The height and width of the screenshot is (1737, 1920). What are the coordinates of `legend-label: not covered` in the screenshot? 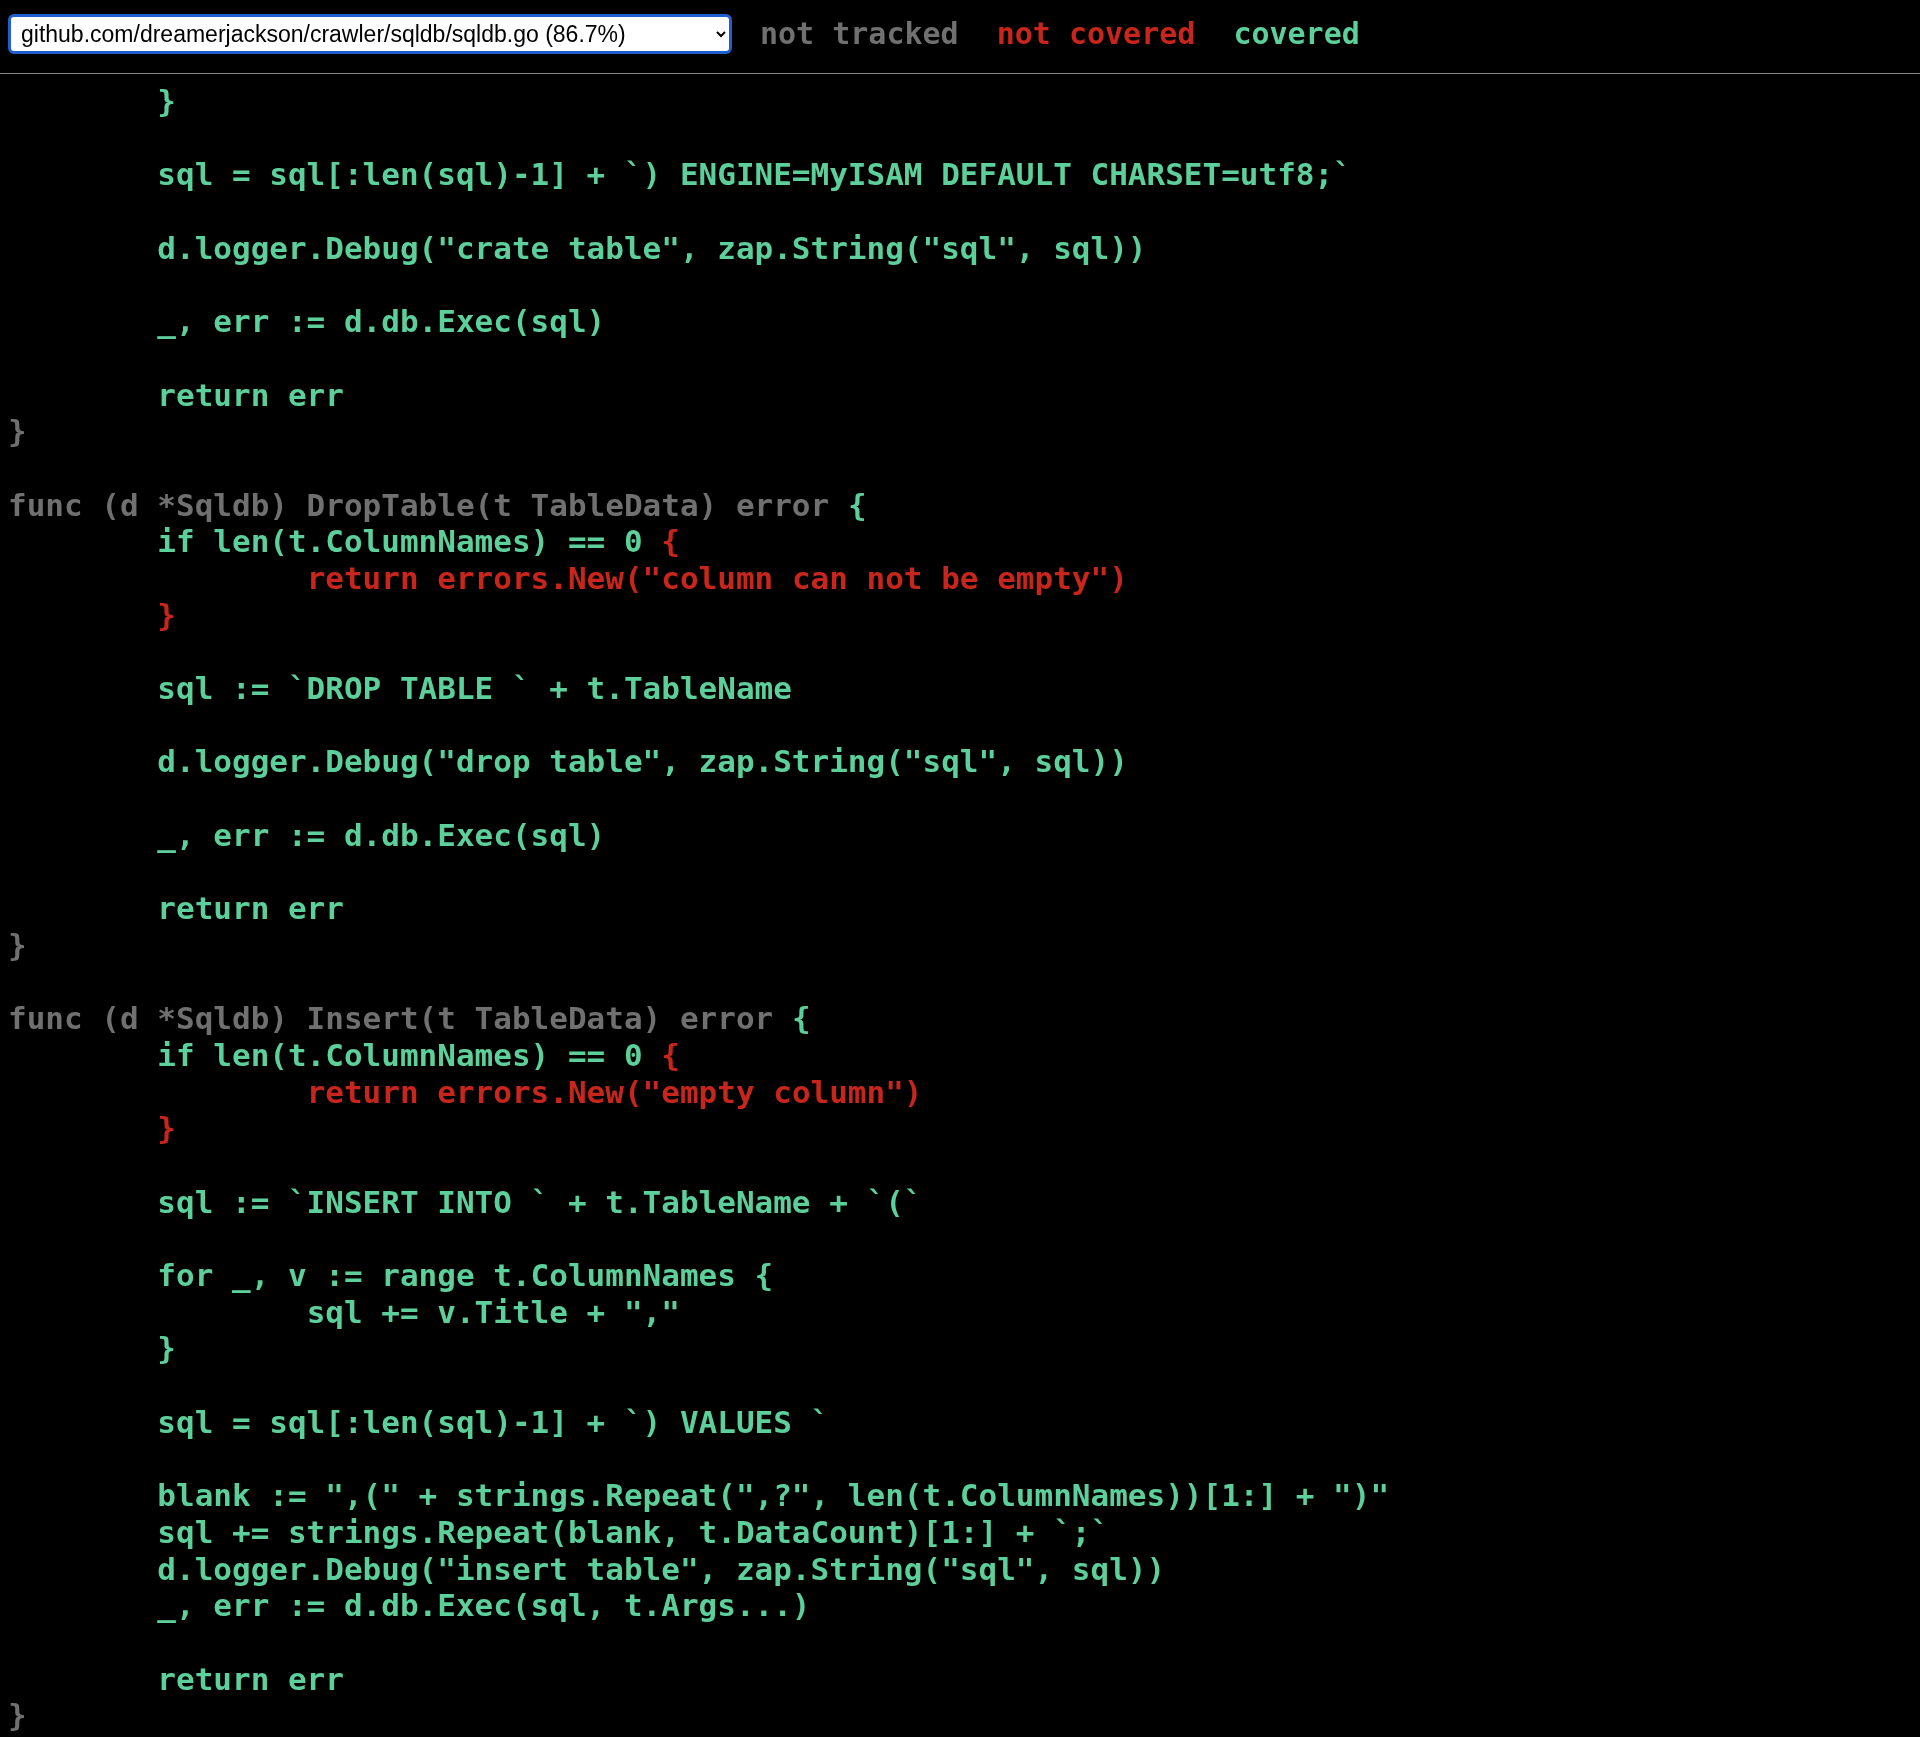 It's located at (1096, 33).